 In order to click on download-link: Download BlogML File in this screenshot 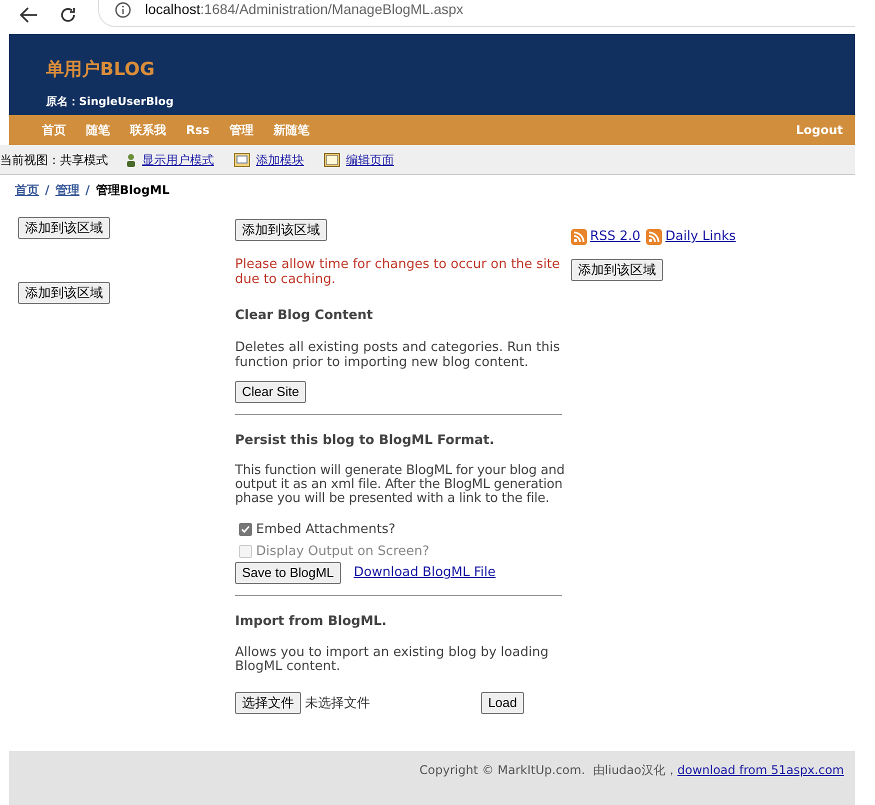, I will do `click(425, 573)`.